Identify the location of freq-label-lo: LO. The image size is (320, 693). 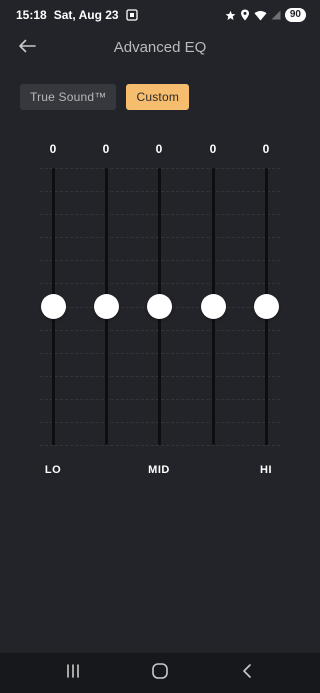
(53, 470).